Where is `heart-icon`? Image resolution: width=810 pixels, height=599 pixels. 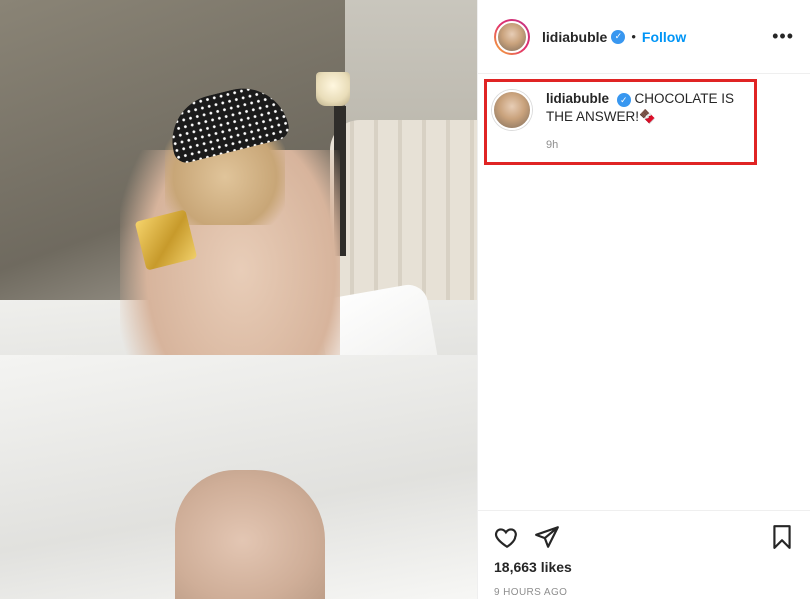 heart-icon is located at coordinates (507, 537).